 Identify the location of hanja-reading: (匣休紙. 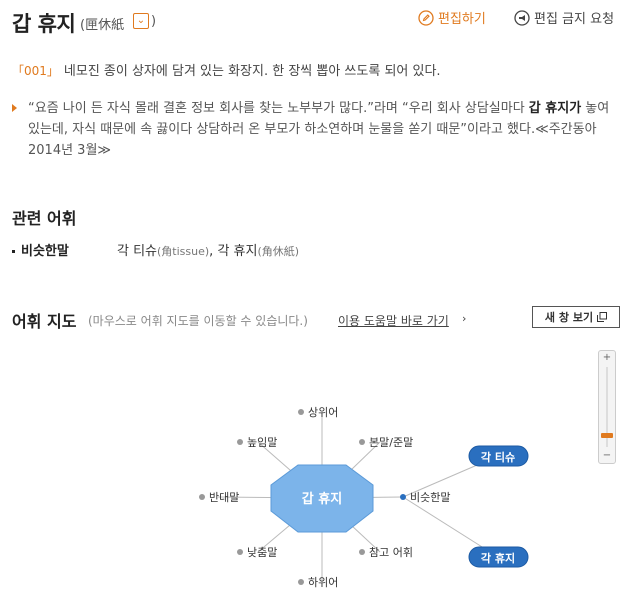
(102, 23).